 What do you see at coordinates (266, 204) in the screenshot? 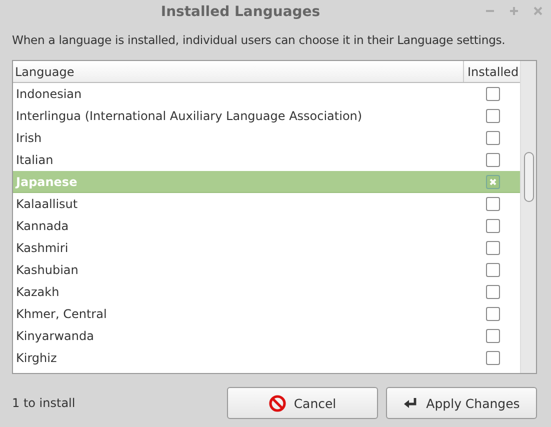
I see `language-row: Kalaallisut` at bounding box center [266, 204].